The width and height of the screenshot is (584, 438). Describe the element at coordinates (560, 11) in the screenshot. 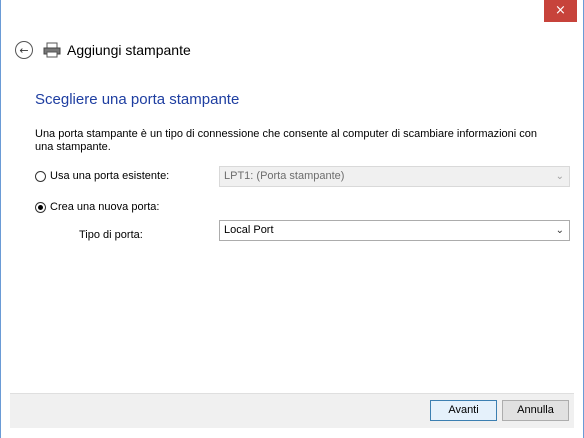

I see `close-button: ×` at that location.